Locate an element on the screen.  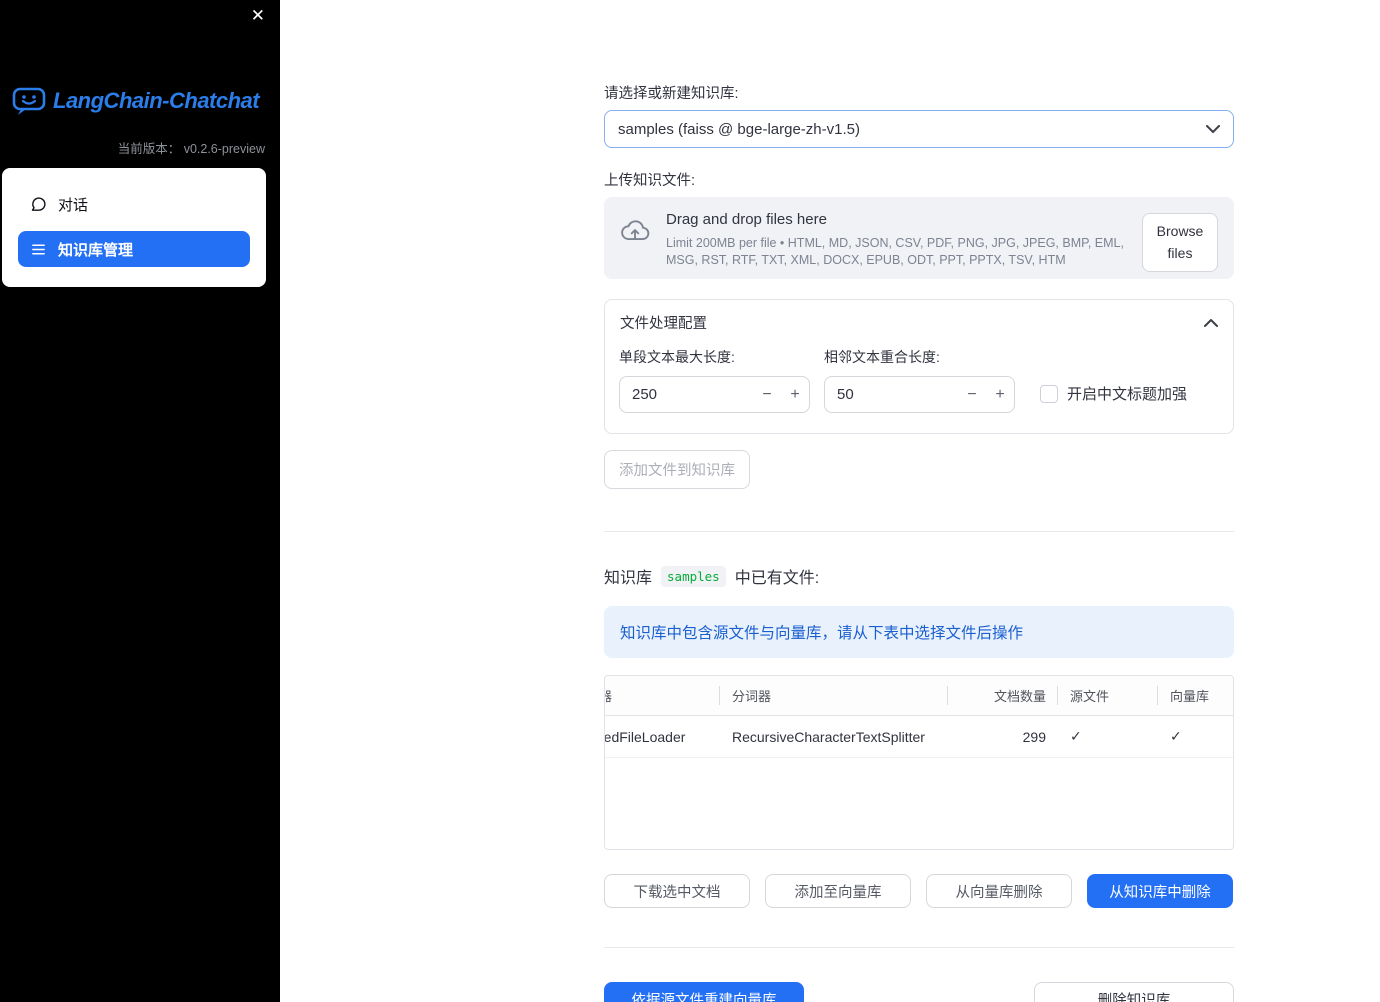
sidebar-item-chat: 对话 is located at coordinates (134, 204).